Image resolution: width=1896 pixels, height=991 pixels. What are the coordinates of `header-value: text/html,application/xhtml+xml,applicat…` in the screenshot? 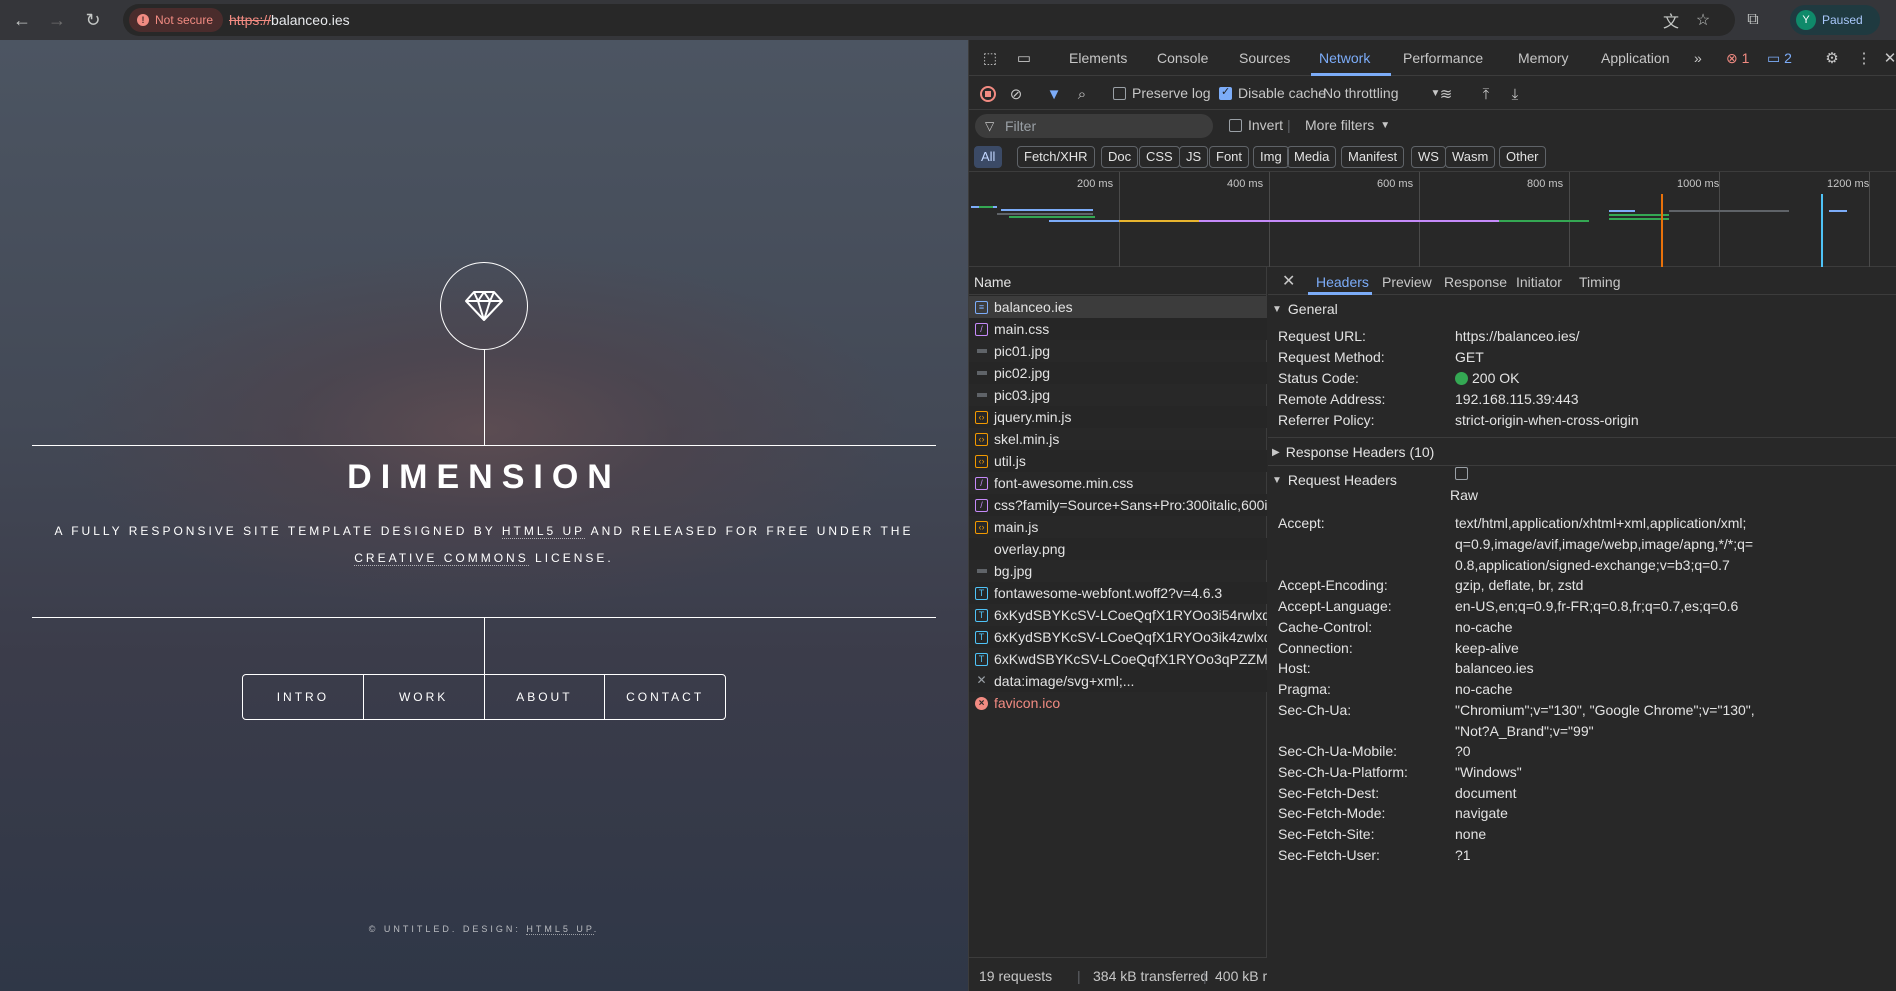 It's located at (1604, 544).